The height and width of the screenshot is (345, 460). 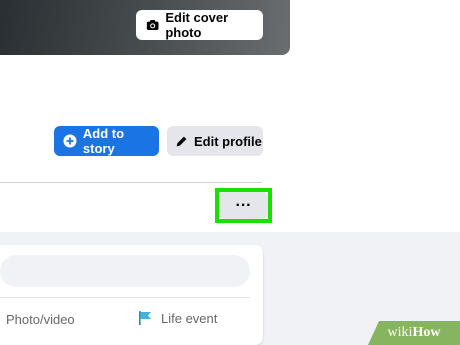 What do you see at coordinates (197, 25) in the screenshot?
I see `edit-cover-photo-label: Edit cover photo` at bounding box center [197, 25].